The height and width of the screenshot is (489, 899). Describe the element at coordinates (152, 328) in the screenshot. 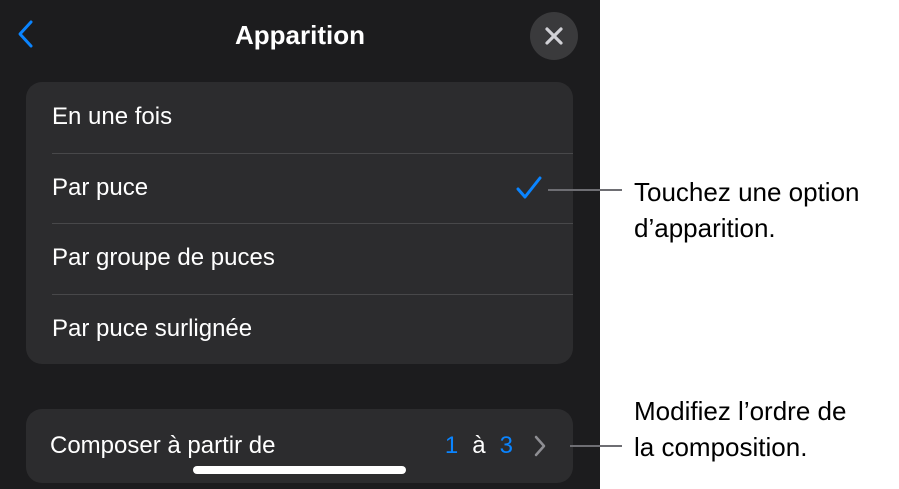

I see `option-label: Par puce surlignée` at that location.